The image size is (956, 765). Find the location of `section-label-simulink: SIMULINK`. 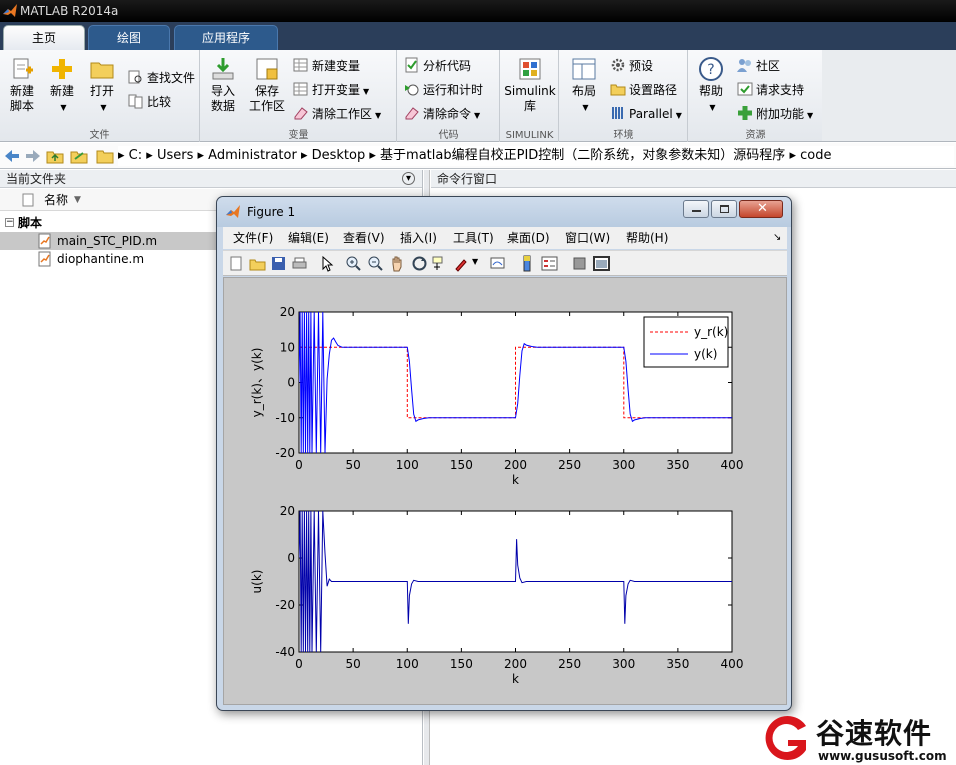

section-label-simulink: SIMULINK is located at coordinates (529, 135).